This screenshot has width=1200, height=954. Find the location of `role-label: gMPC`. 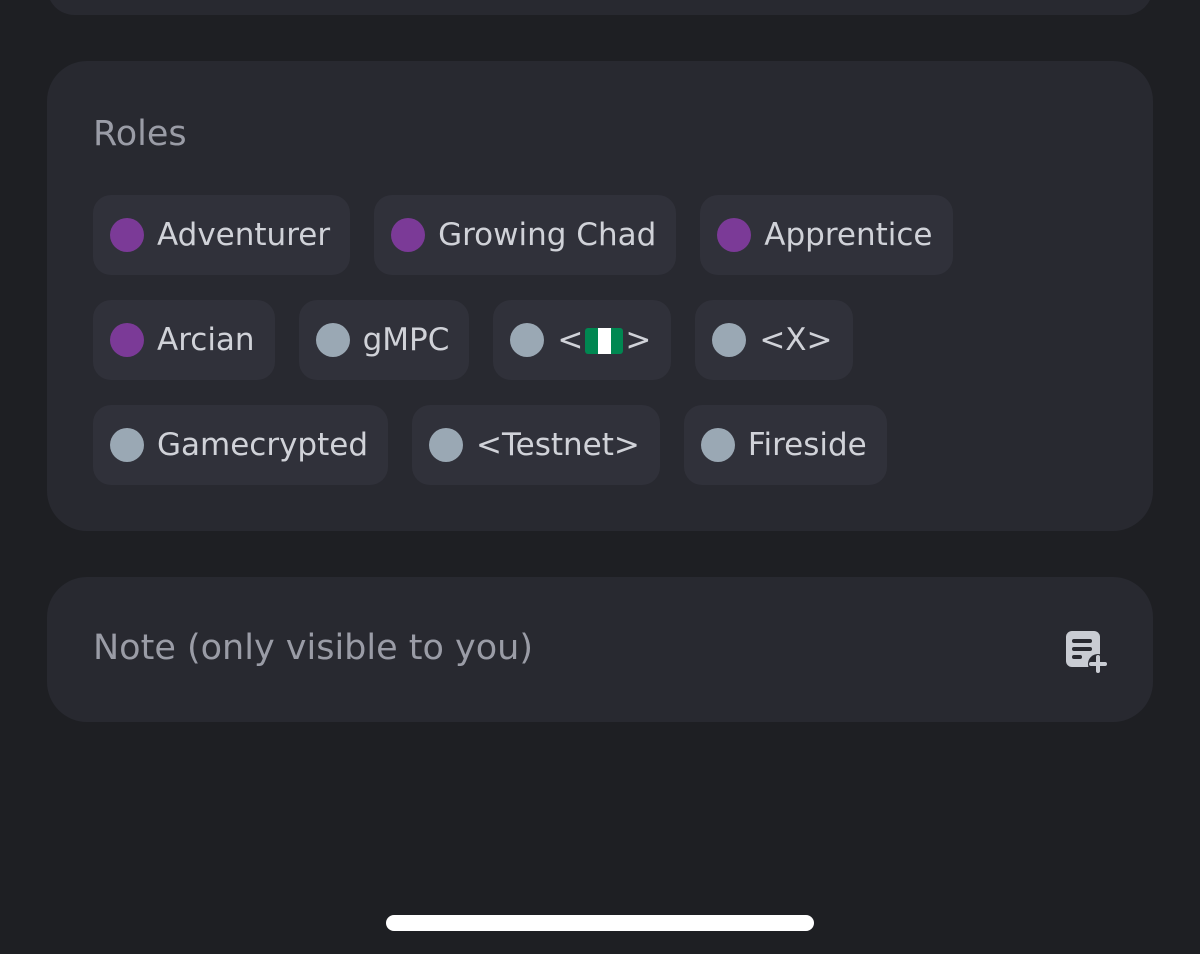

role-label: gMPC is located at coordinates (406, 339).